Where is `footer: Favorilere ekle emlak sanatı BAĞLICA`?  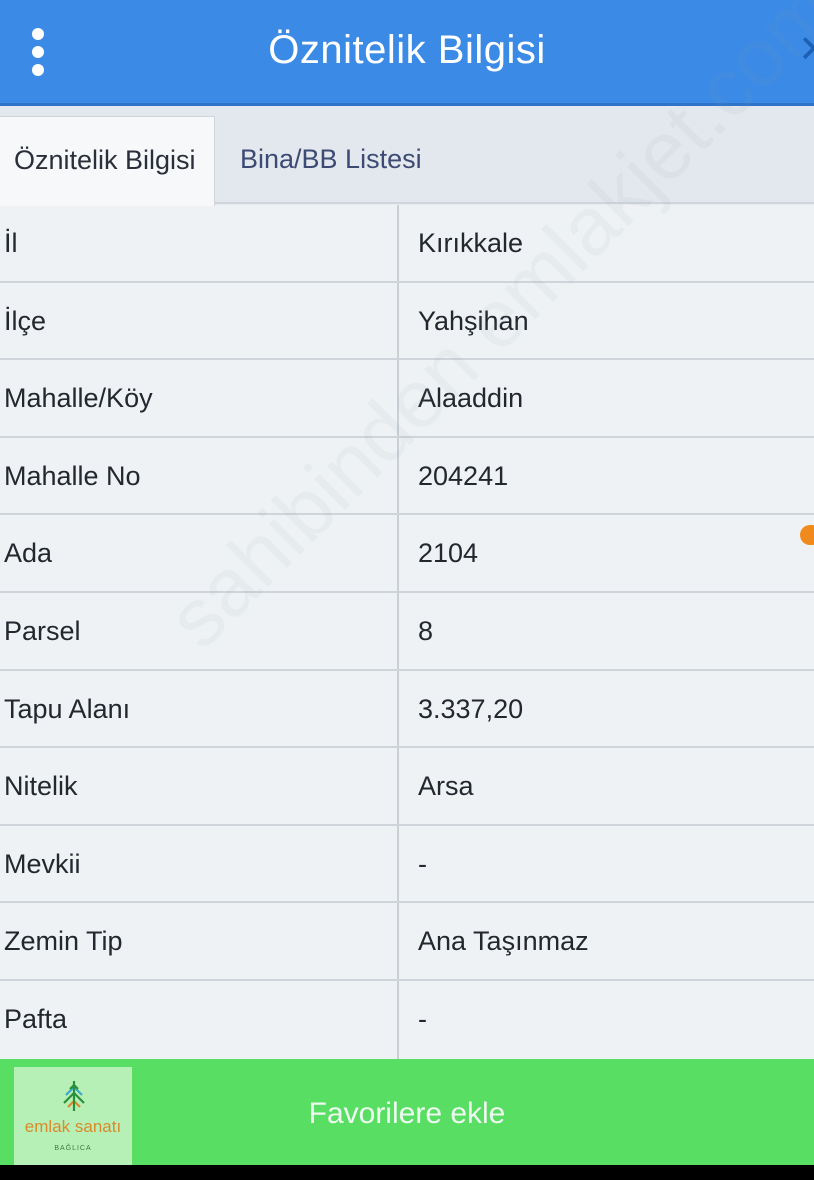
footer: Favorilere ekle emlak sanatı BAĞLICA is located at coordinates (407, 1112).